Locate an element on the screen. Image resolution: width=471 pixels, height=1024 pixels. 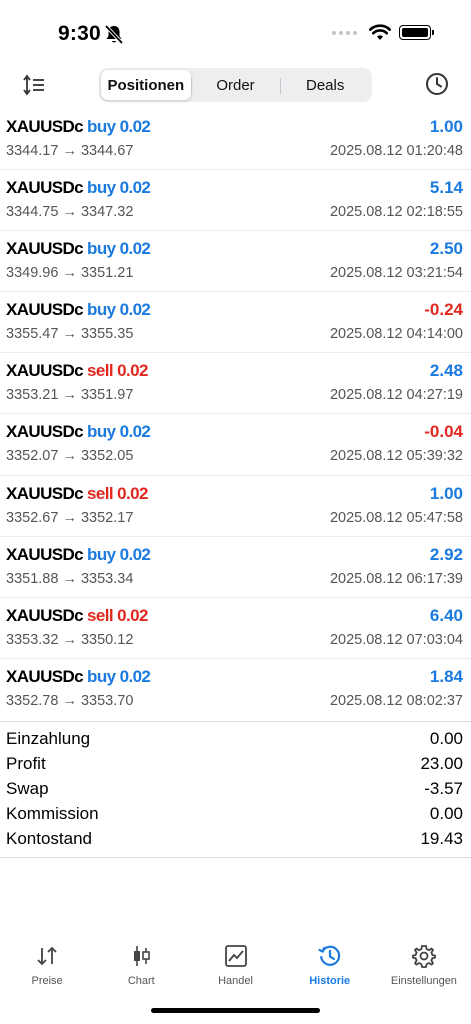
trade-prices: 3351.88 → 3353.34 is located at coordinates (70, 578).